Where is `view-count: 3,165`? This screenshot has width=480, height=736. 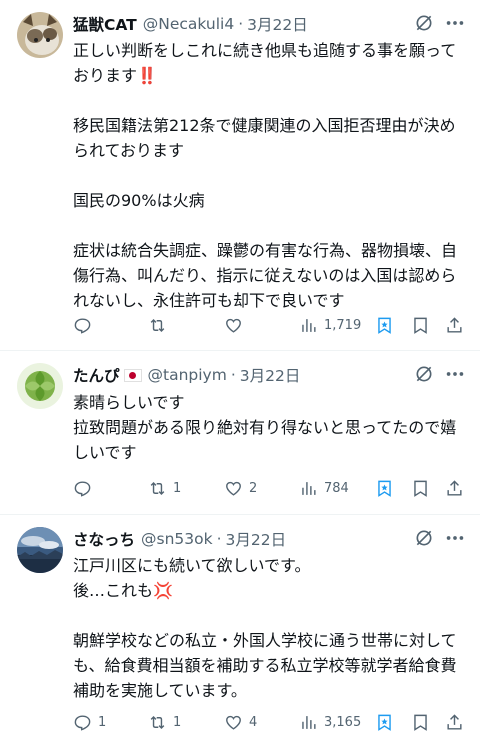 view-count: 3,165 is located at coordinates (343, 722).